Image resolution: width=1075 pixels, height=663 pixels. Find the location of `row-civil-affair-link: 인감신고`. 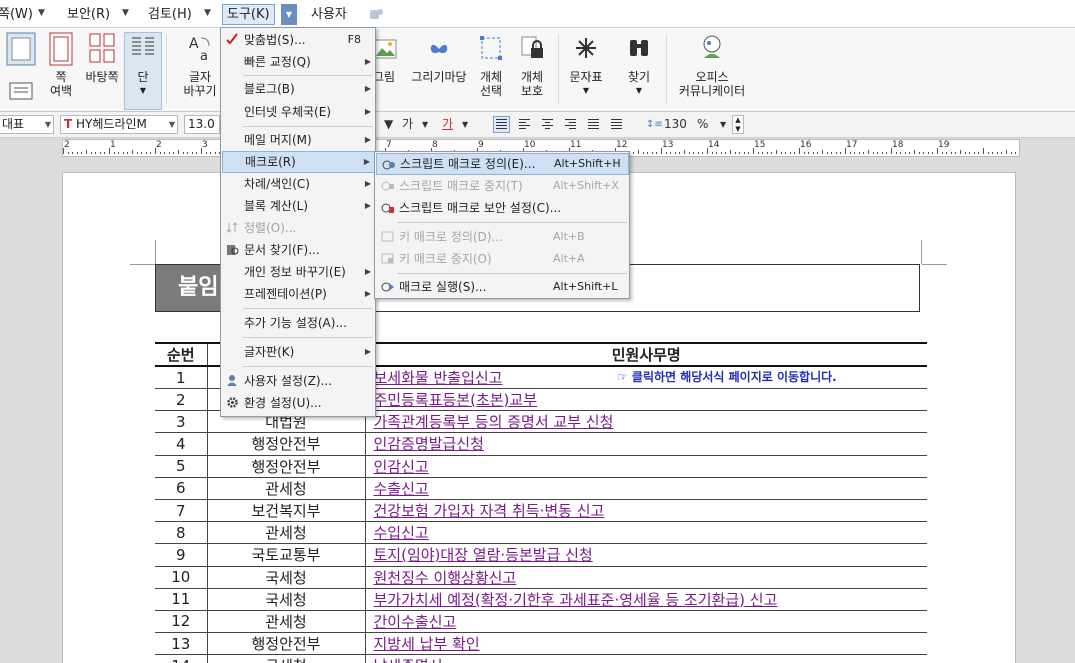

row-civil-affair-link: 인감신고 is located at coordinates (646, 466).